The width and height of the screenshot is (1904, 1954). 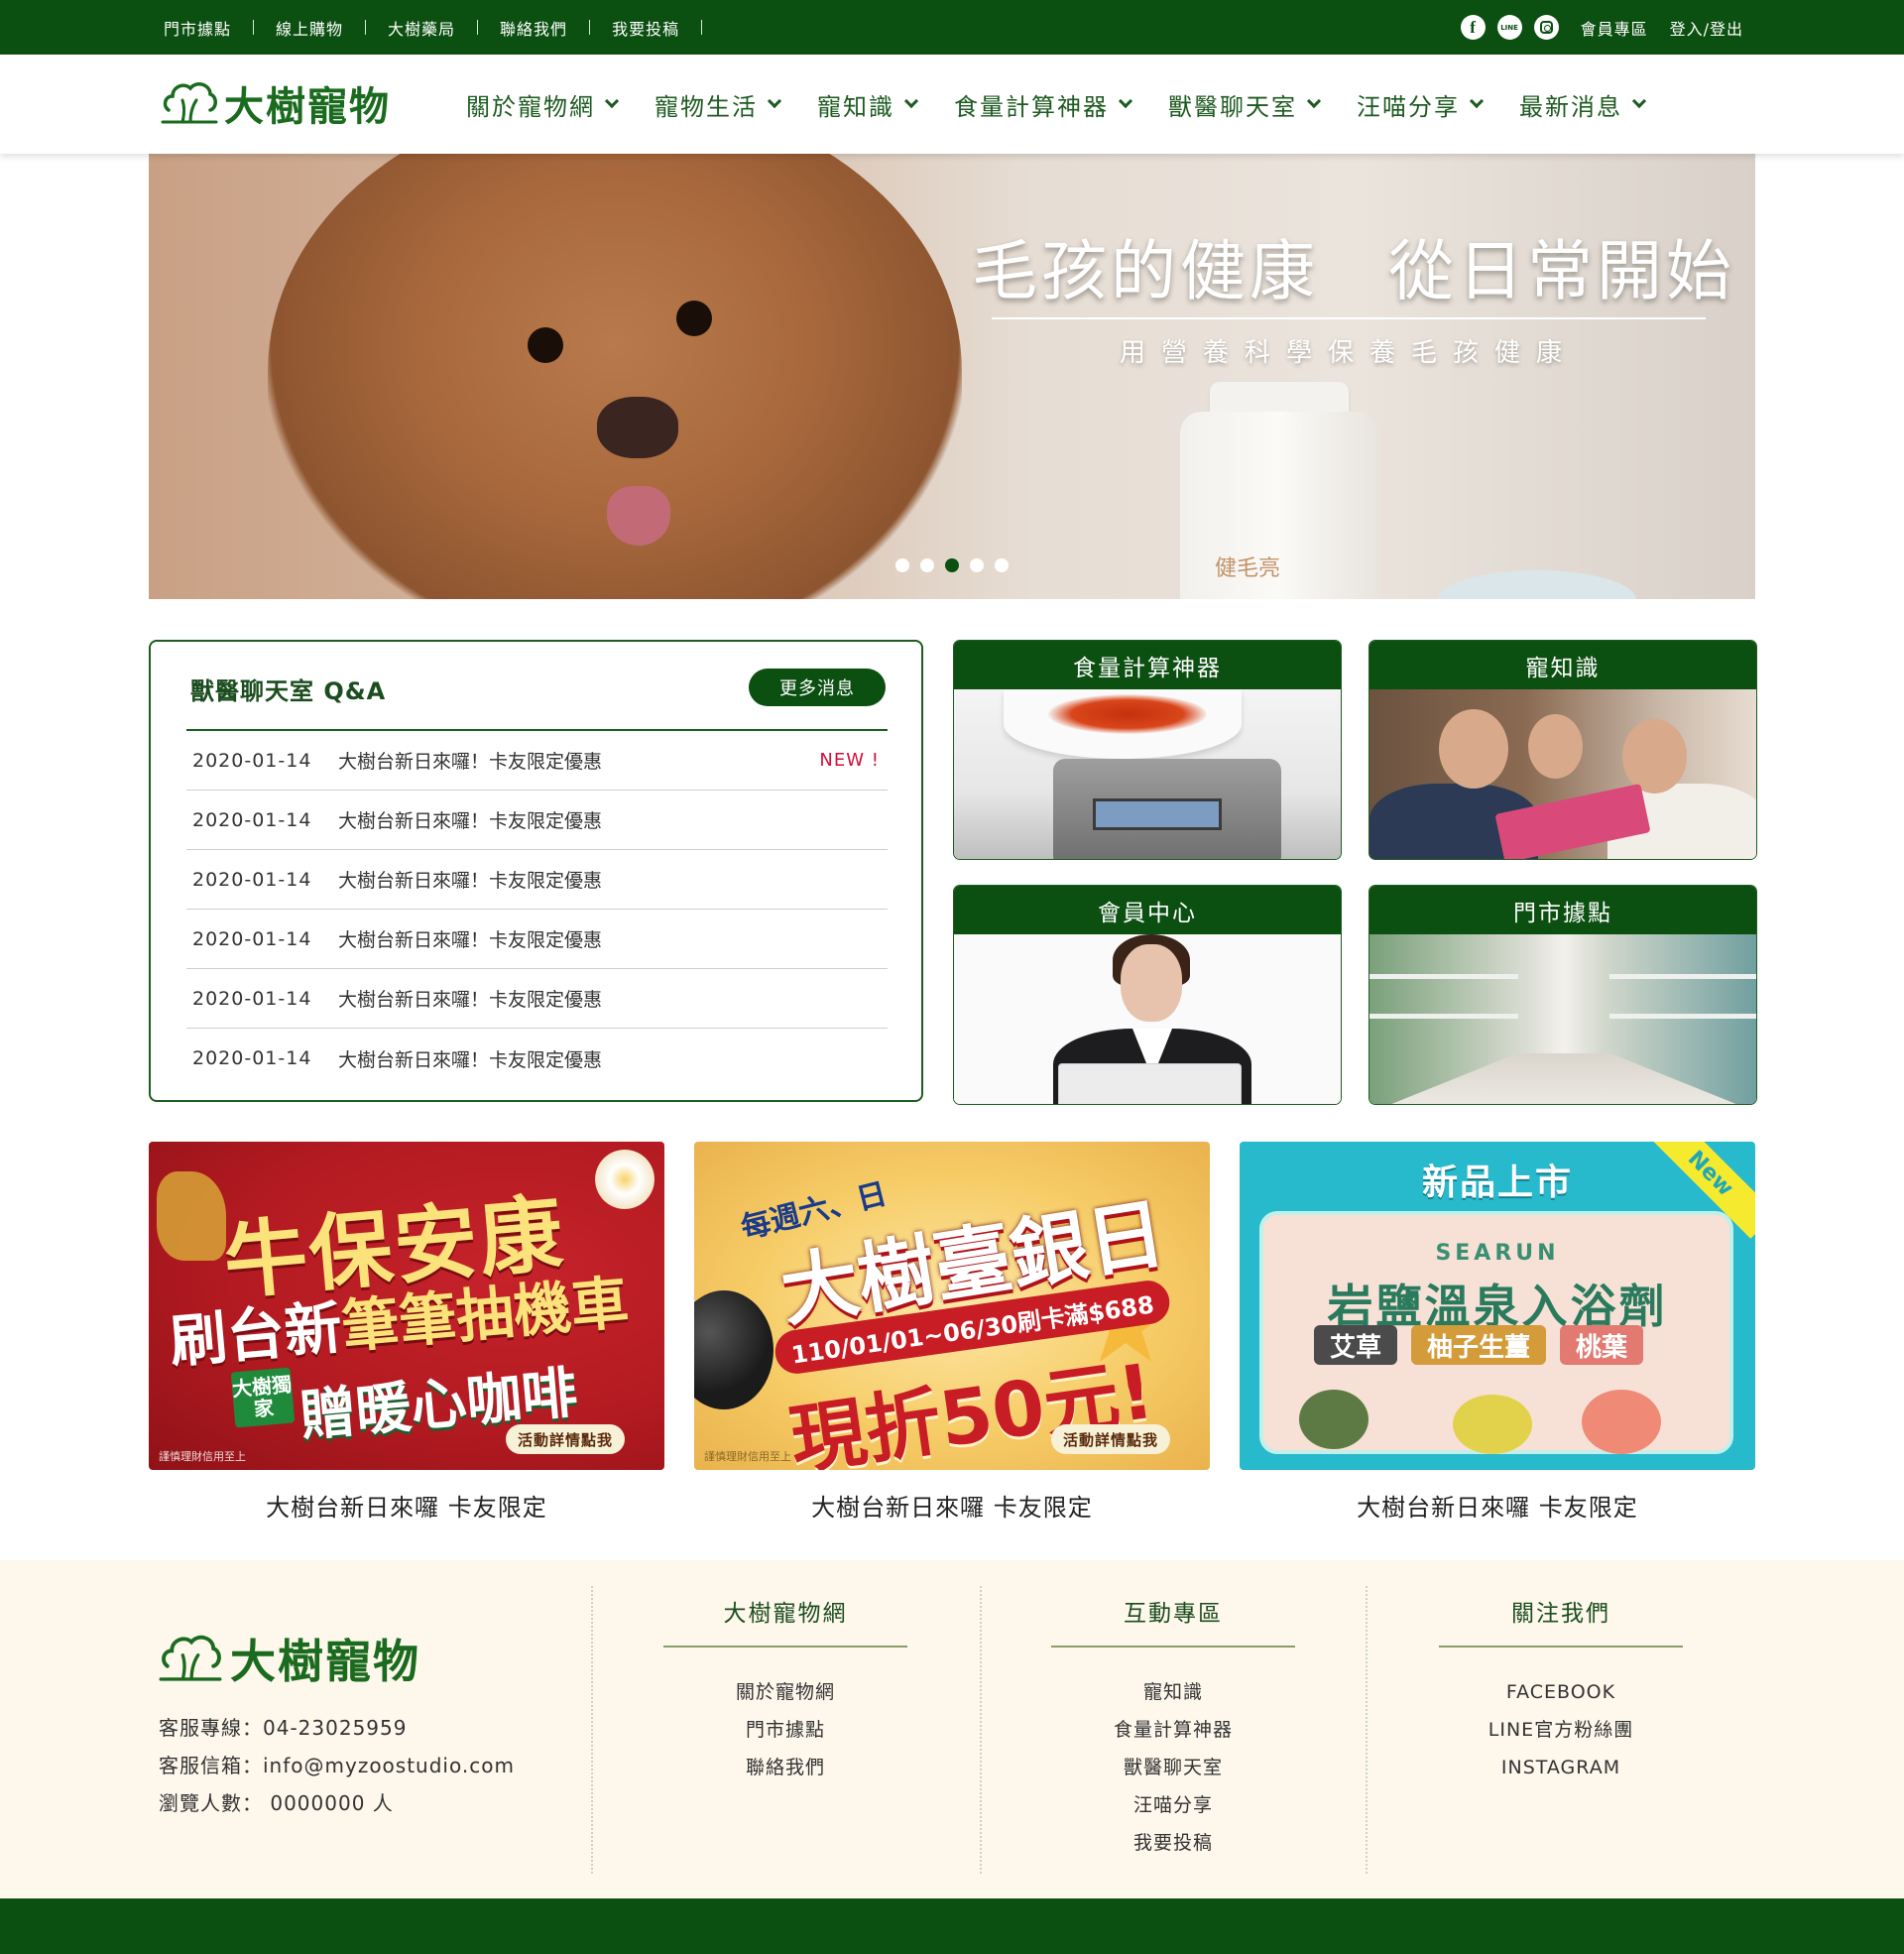 What do you see at coordinates (1497, 1306) in the screenshot?
I see `promo-banner-new-product: New 新品上市 SEARUN 岩鹽溫泉入浴劑 艾草 柚子生薑 桃葉` at bounding box center [1497, 1306].